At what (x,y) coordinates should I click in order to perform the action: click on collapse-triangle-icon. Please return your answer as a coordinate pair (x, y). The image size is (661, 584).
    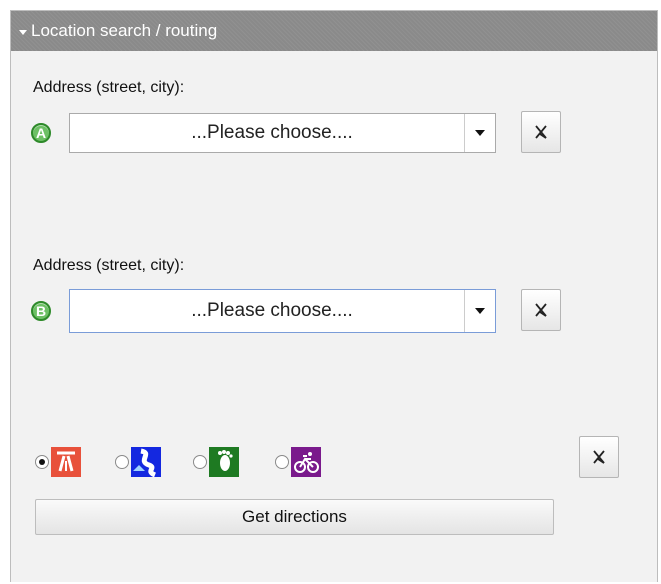
    Looking at the image, I should click on (23, 32).